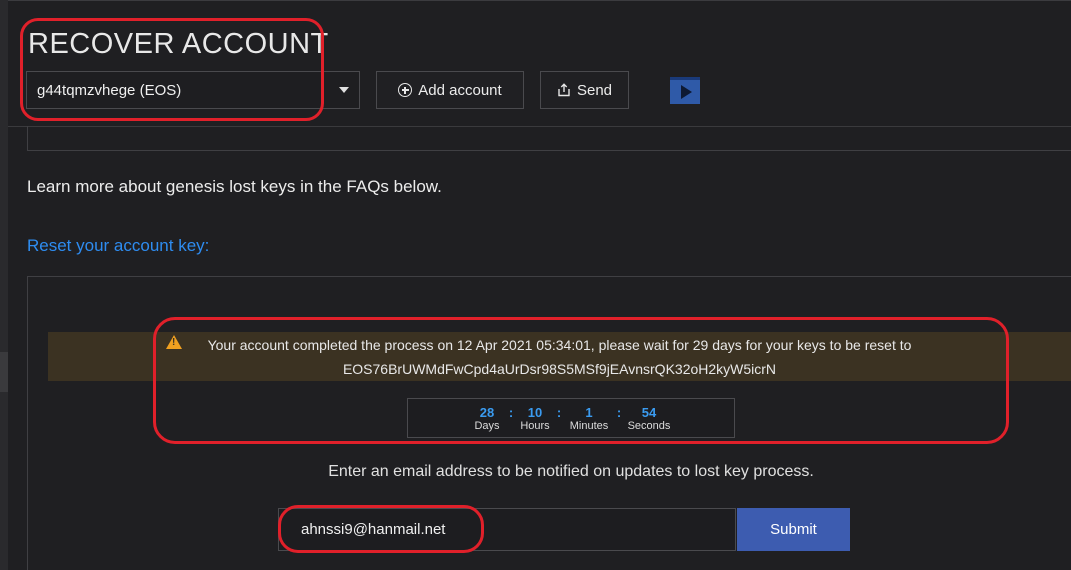 The height and width of the screenshot is (570, 1071). What do you see at coordinates (460, 90) in the screenshot?
I see `add-account-label: Add account` at bounding box center [460, 90].